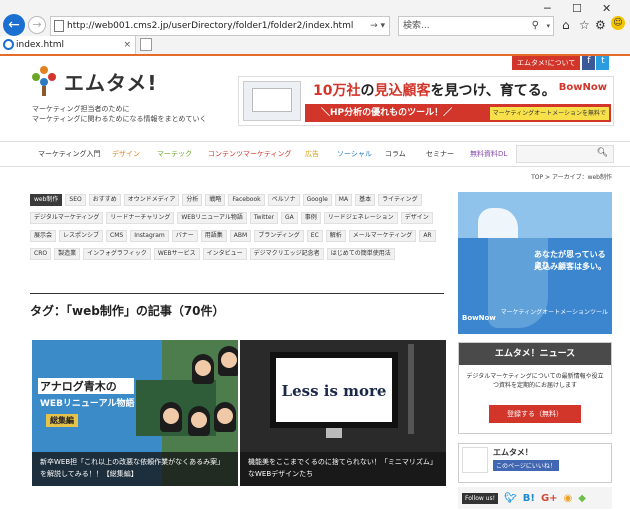 This screenshot has height=511, width=630. I want to click on card-2-caption: 機能美をここまでくるのに捨てられない！「ミニマリズム」なWEBデザインたち, so click(343, 469).